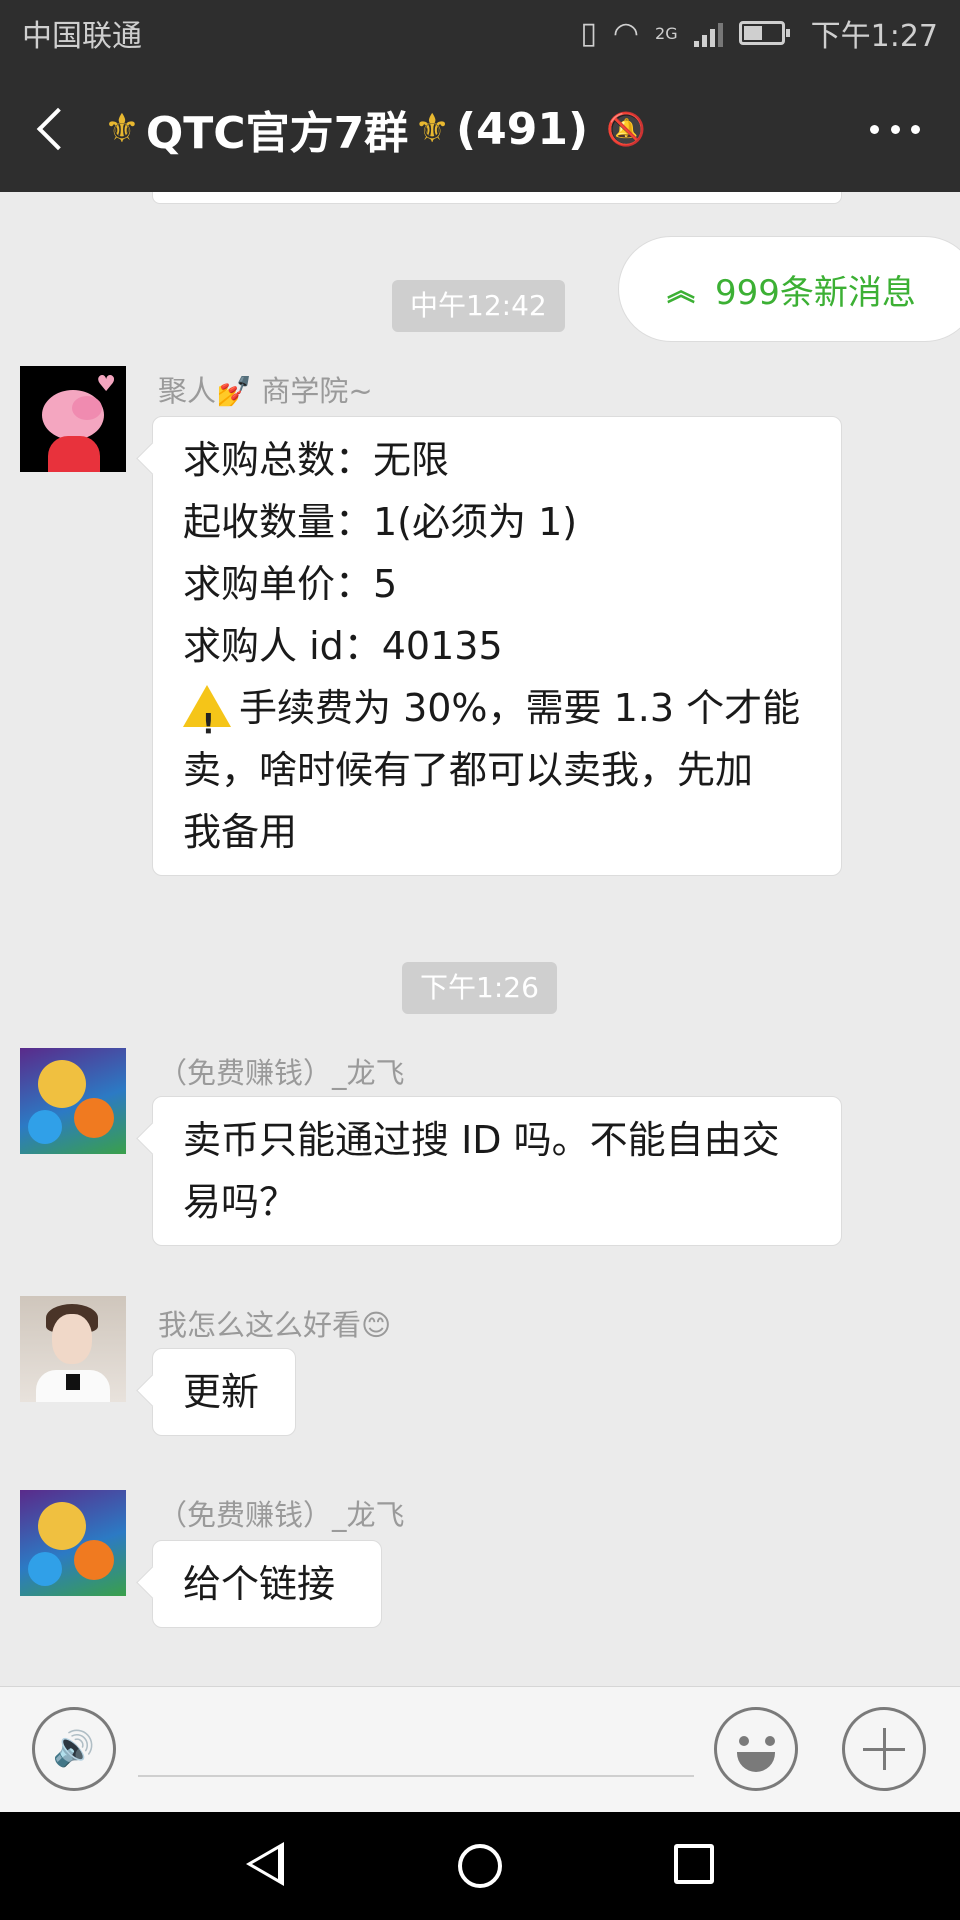 This screenshot has height=1920, width=960. What do you see at coordinates (240, 1202) in the screenshot?
I see `message-line: 易吗？` at bounding box center [240, 1202].